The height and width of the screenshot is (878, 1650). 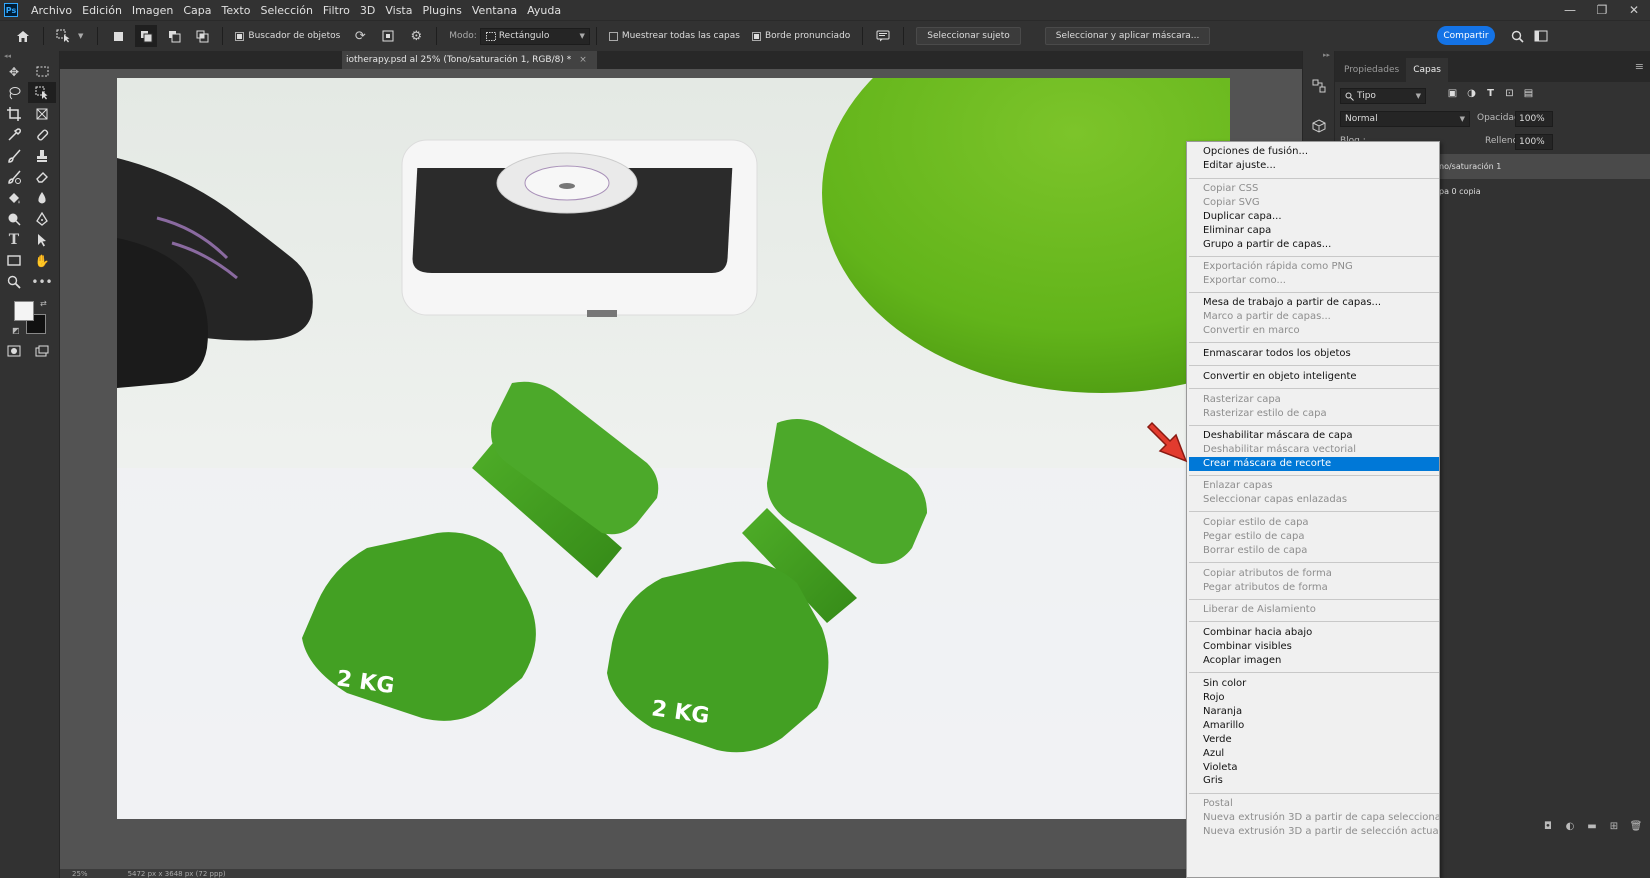 What do you see at coordinates (1314, 726) in the screenshot?
I see `menu-amarillo: Amarillo` at bounding box center [1314, 726].